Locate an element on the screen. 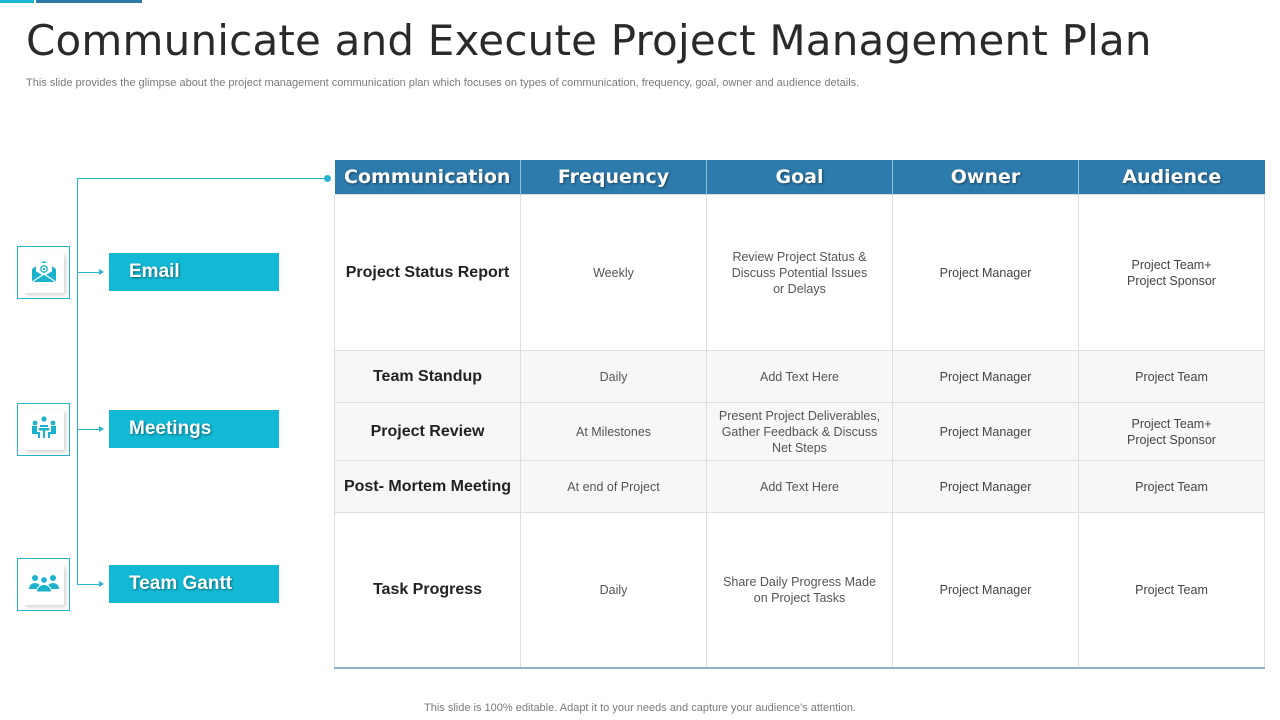 The image size is (1280, 720). channel-email: Email is located at coordinates (194, 272).